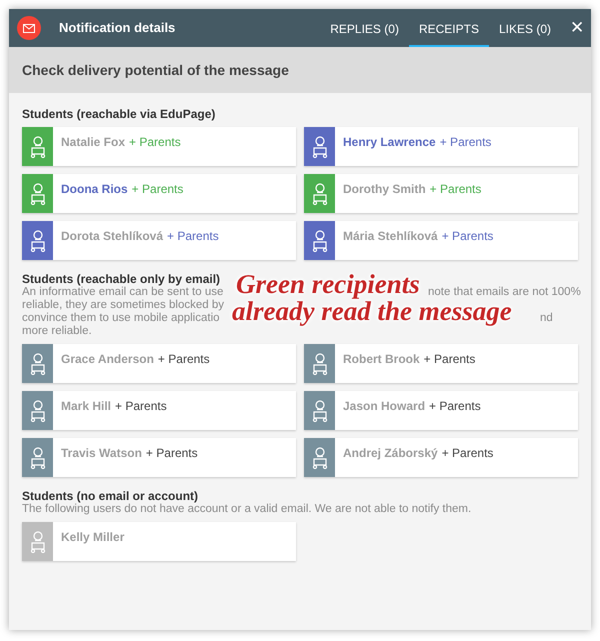 The image size is (600, 641). What do you see at coordinates (119, 114) in the screenshot?
I see `section-title: Students (reachable via EduPage)` at bounding box center [119, 114].